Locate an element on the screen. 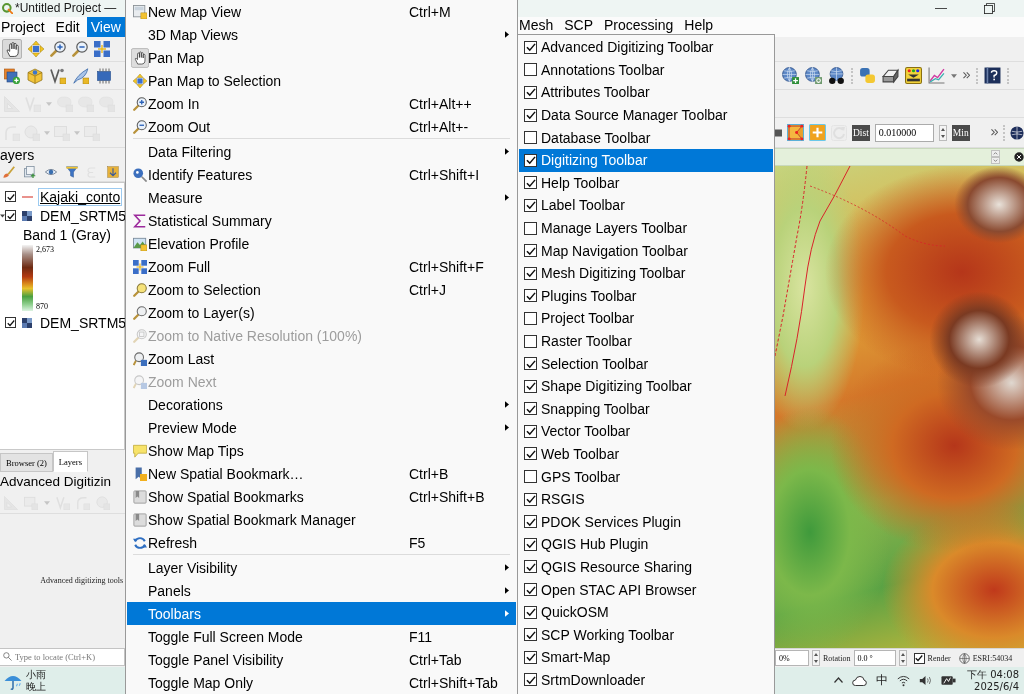 The height and width of the screenshot is (694, 1024). menu-item: Refresh F5 is located at coordinates (321, 542).